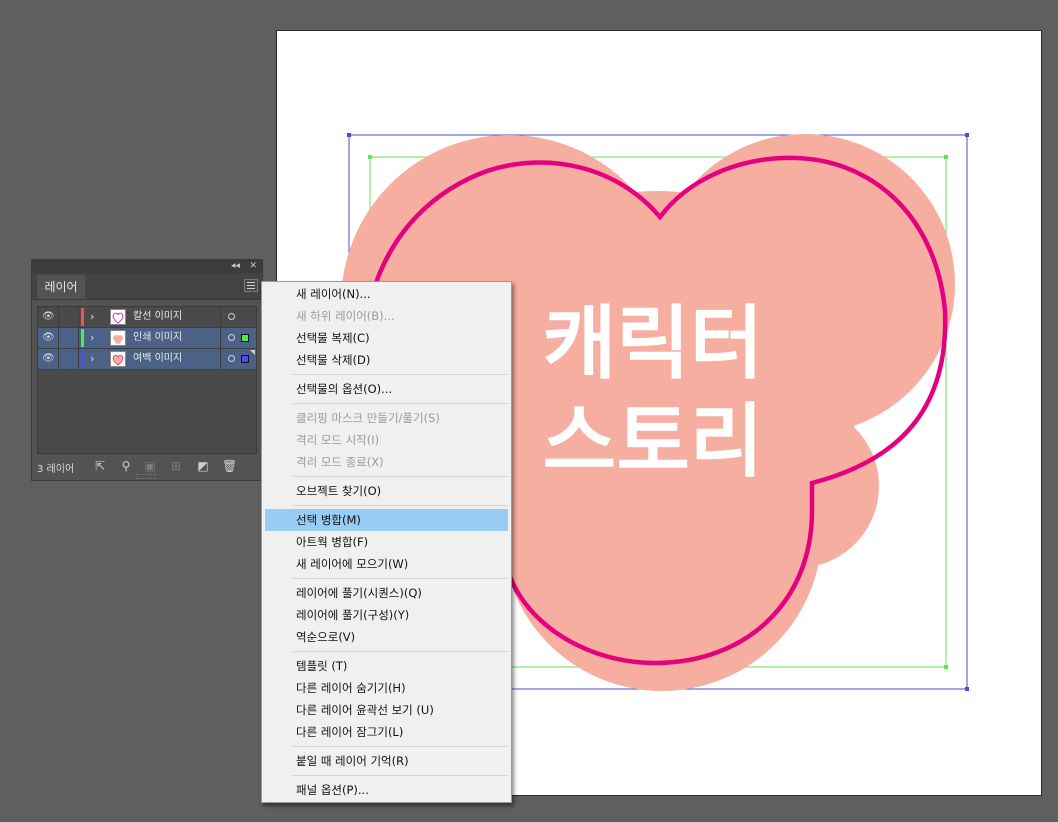 This screenshot has width=1058, height=822. Describe the element at coordinates (56, 469) in the screenshot. I see `layer-count: 3 레이어` at that location.